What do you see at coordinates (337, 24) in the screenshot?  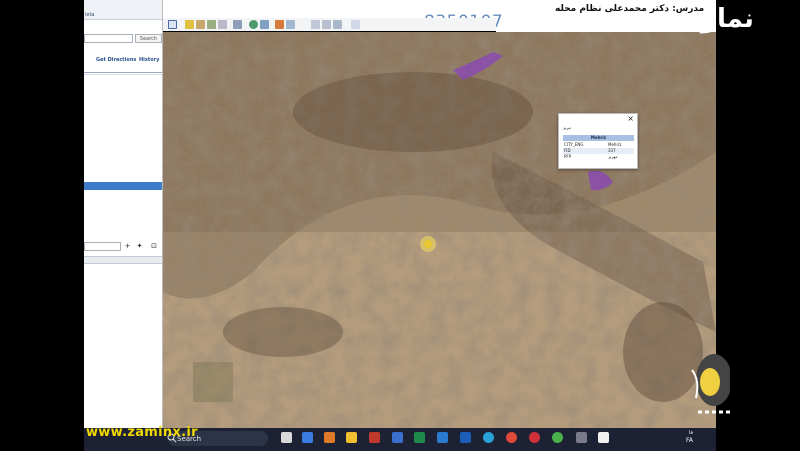 I see `save-image-icon` at bounding box center [337, 24].